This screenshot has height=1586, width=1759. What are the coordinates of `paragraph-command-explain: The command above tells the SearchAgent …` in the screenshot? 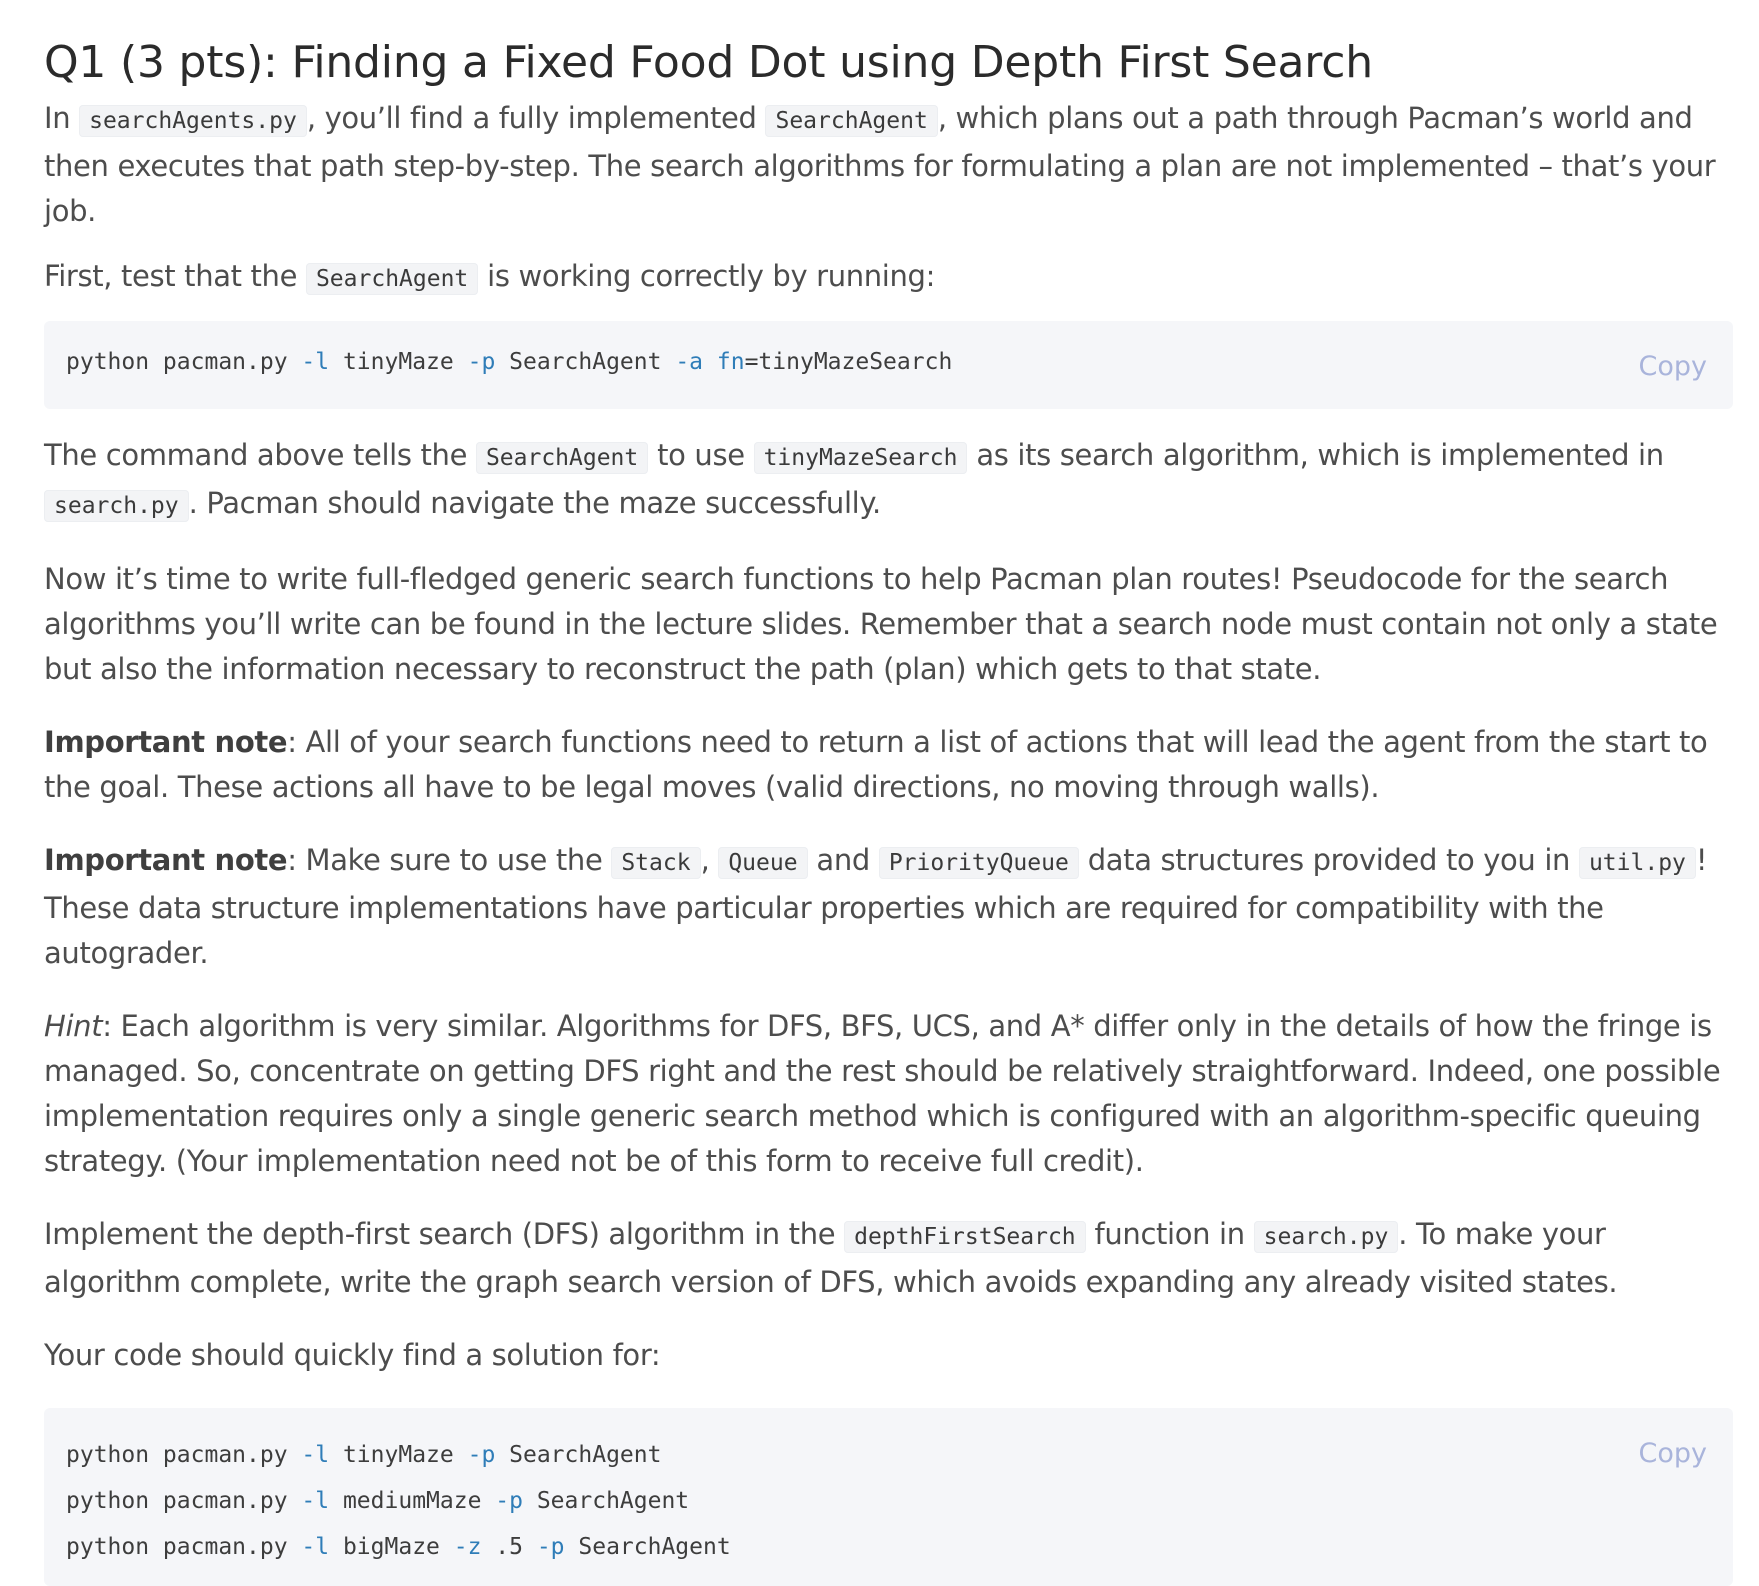 It's located at (854, 480).